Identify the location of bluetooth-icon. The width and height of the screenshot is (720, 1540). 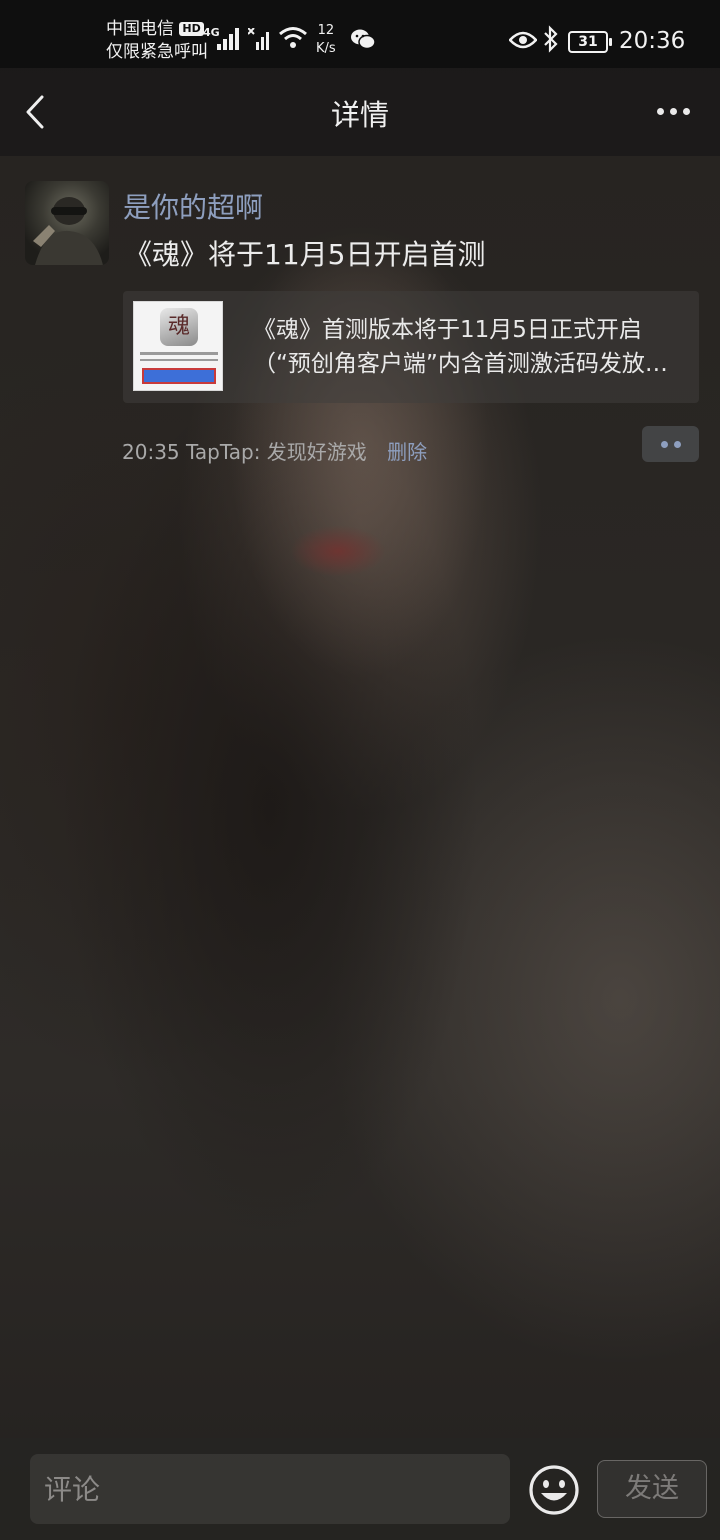
(551, 39).